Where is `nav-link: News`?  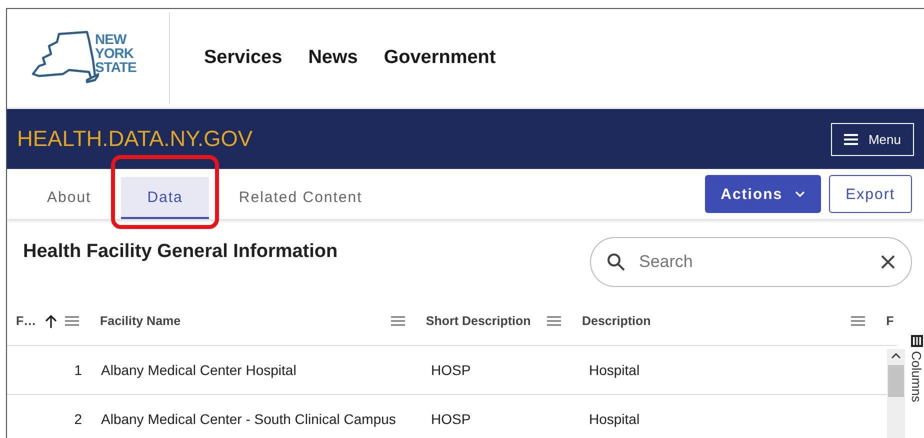
nav-link: News is located at coordinates (333, 58).